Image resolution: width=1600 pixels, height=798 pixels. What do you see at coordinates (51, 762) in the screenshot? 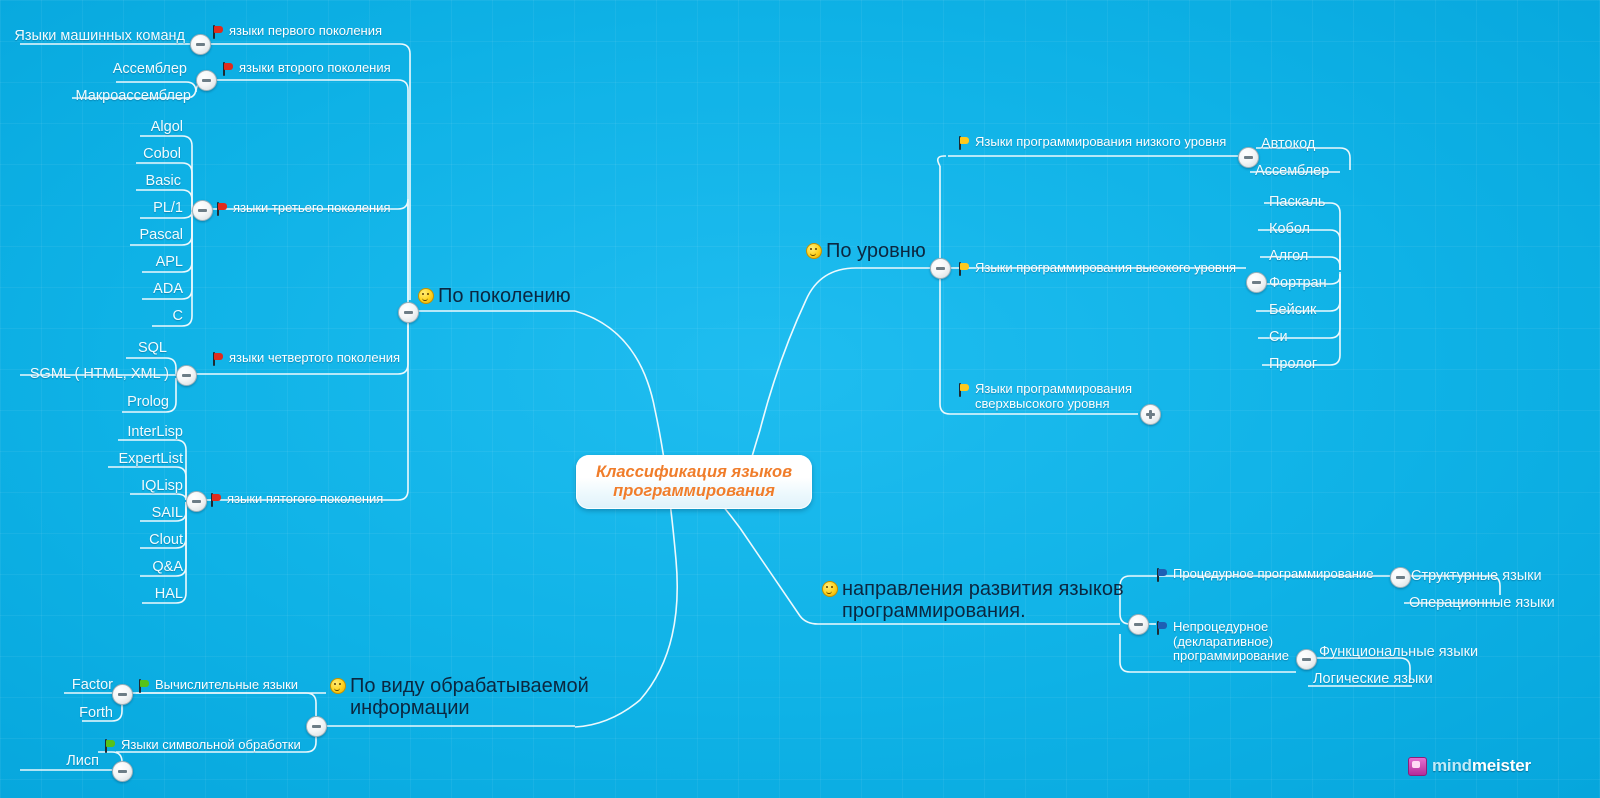
I see `leaf-lisp: Лисп` at bounding box center [51, 762].